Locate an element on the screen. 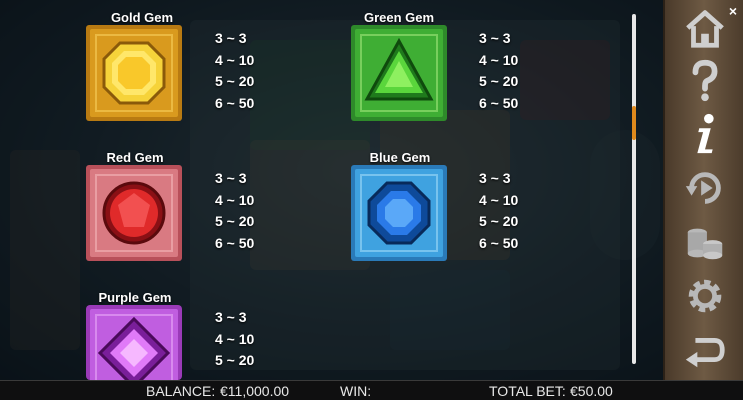  balance-label: BALANCE: is located at coordinates (181, 391).